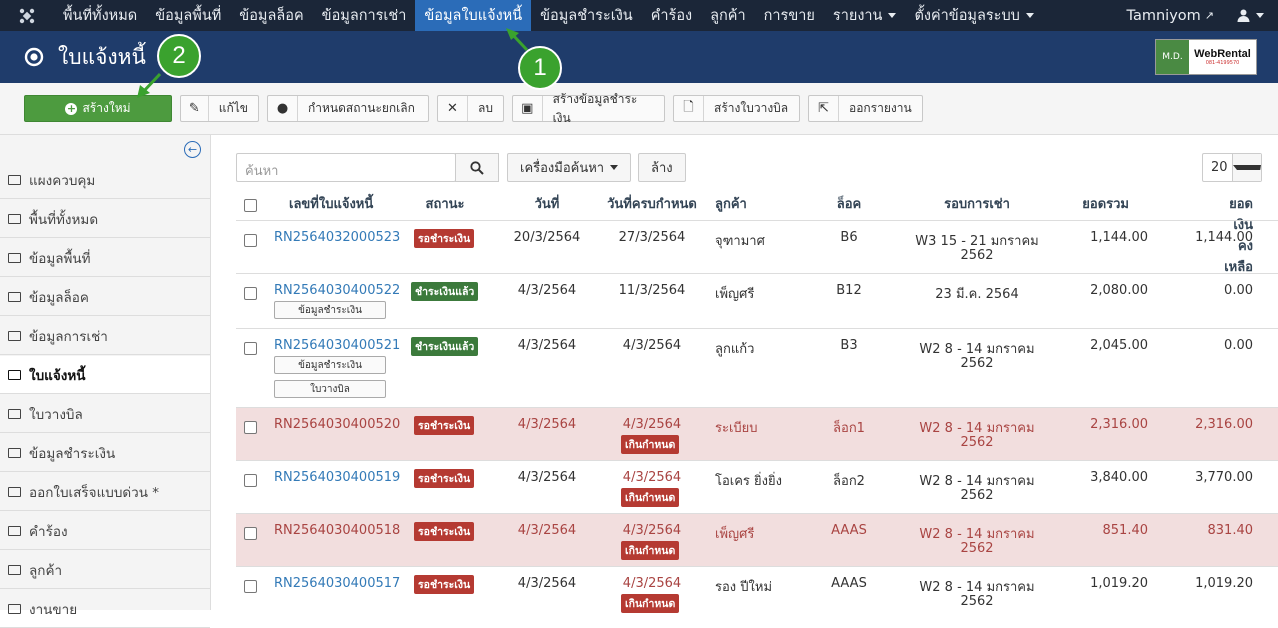 Image resolution: width=1278 pixels, height=628 pixels. Describe the element at coordinates (744, 587) in the screenshot. I see `customer-name: รอง ปีใหม่` at that location.